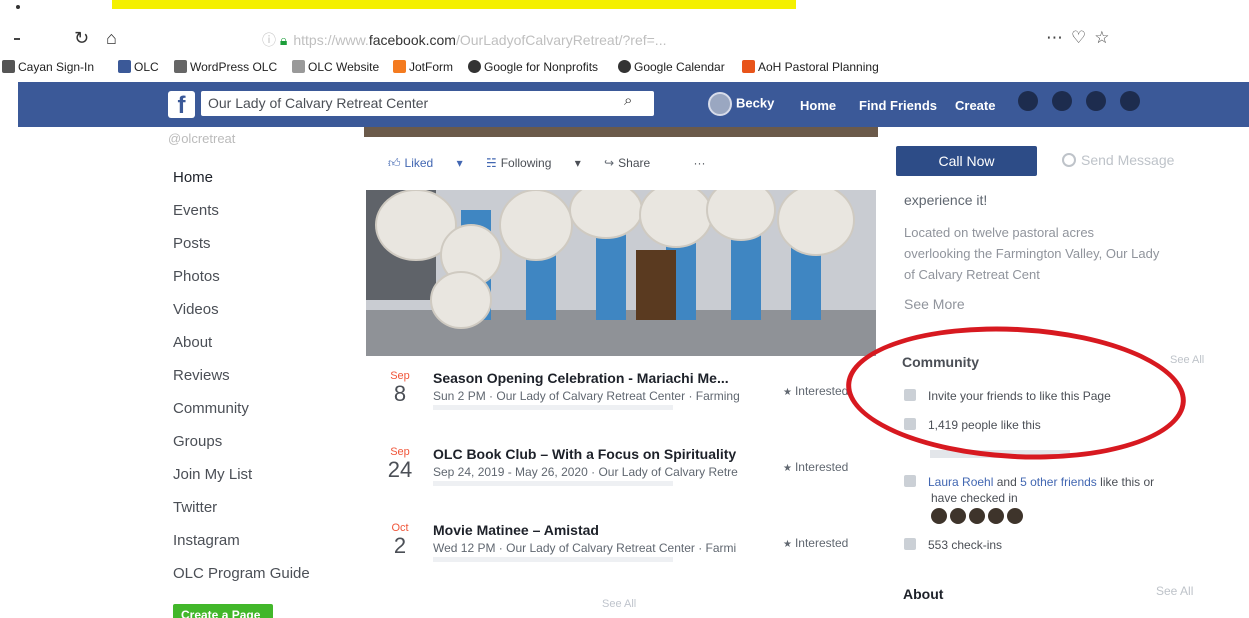 The width and height of the screenshot is (1249, 618). Describe the element at coordinates (637, 163) in the screenshot. I see `share-button: ↪ Share` at that location.